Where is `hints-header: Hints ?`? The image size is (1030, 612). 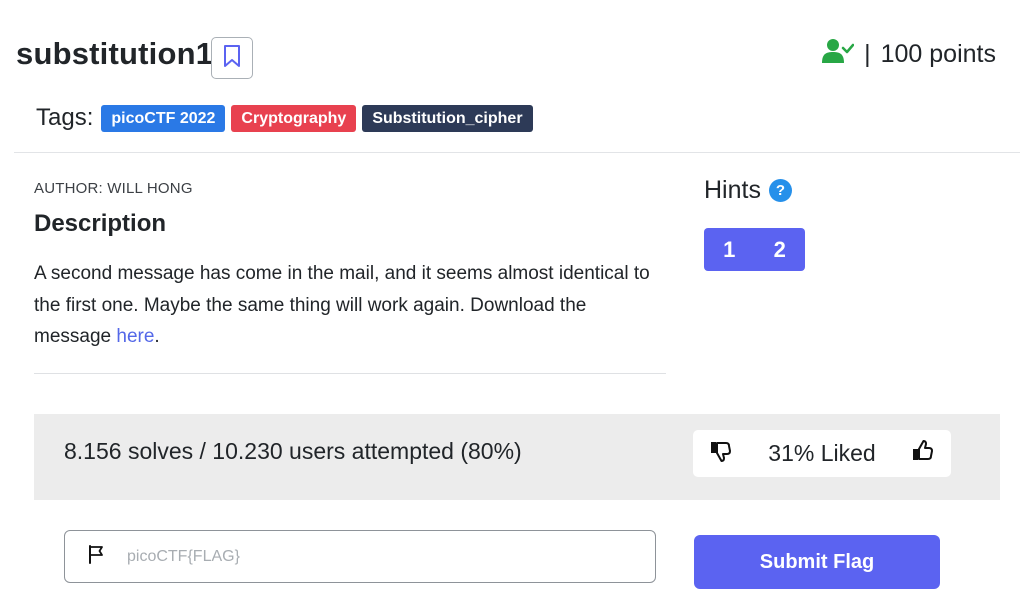
hints-header: Hints ? is located at coordinates (748, 190).